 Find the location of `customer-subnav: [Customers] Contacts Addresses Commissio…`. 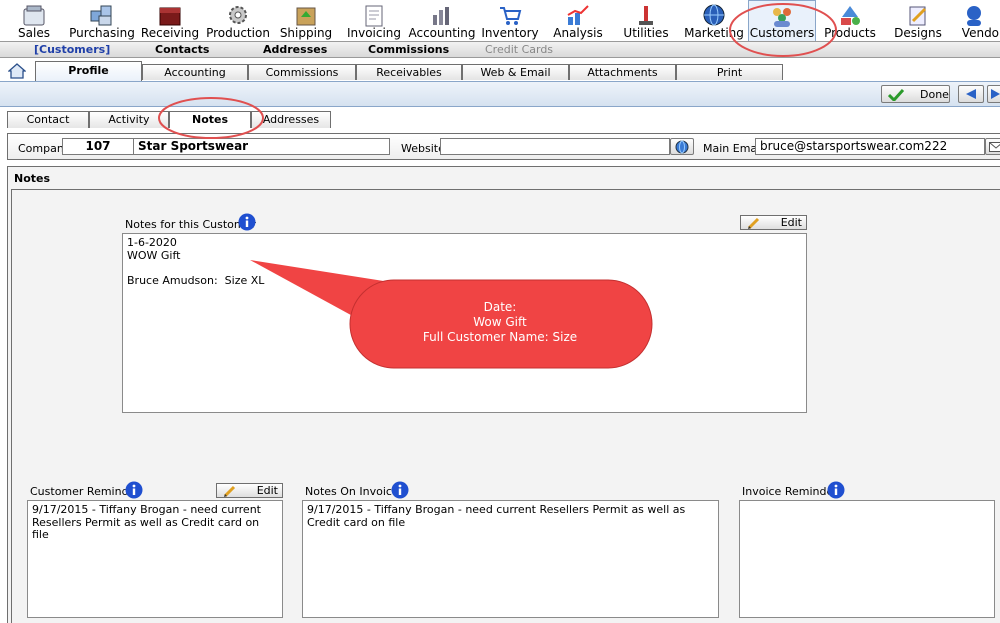

customer-subnav: [Customers] Contacts Addresses Commissio… is located at coordinates (500, 49).